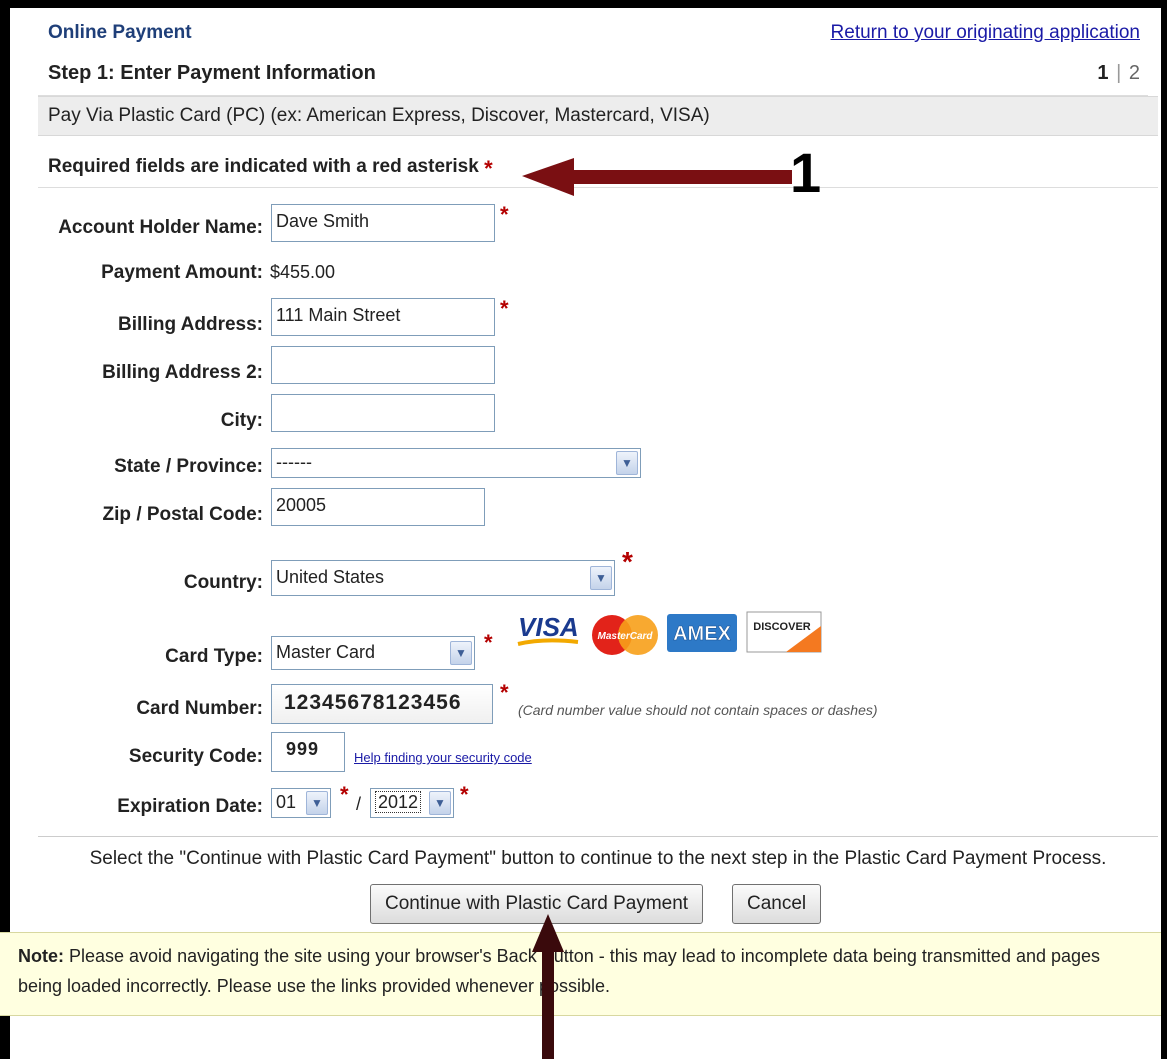  I want to click on zip-input: 20005, so click(378, 507).